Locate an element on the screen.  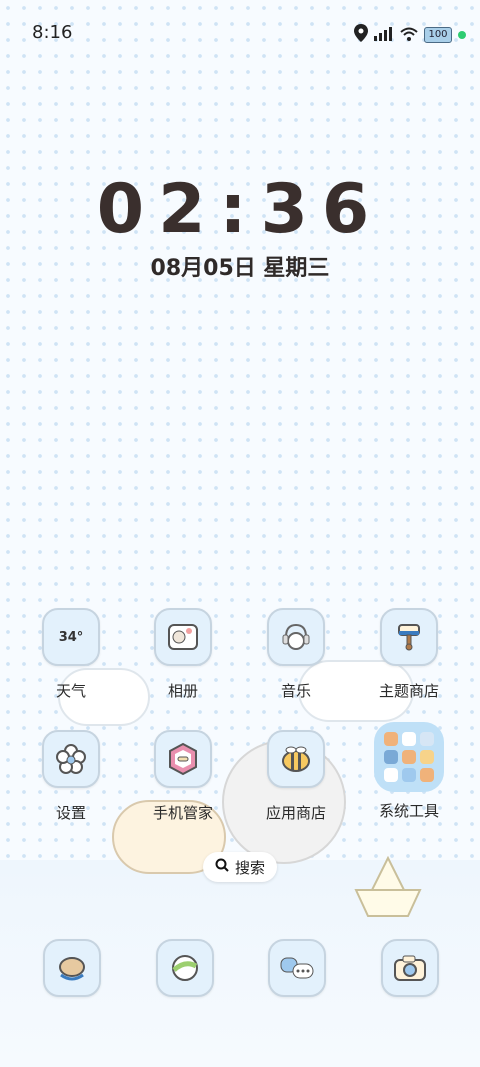
app-label: 系统工具 is located at coordinates (408, 811).